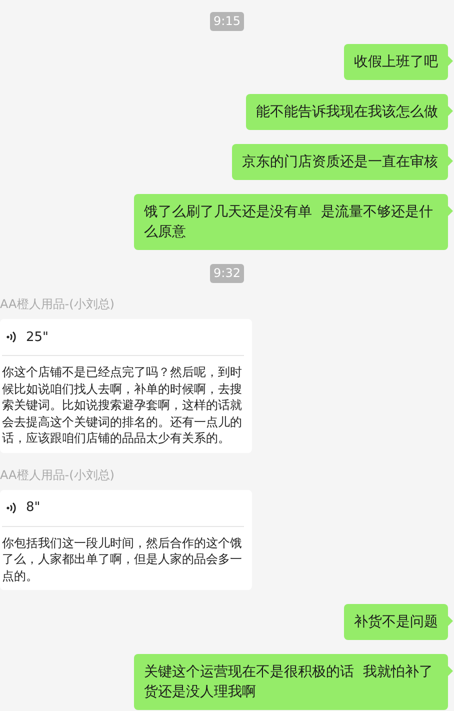  What do you see at coordinates (33, 507) in the screenshot?
I see `voice-duration: 8"` at bounding box center [33, 507].